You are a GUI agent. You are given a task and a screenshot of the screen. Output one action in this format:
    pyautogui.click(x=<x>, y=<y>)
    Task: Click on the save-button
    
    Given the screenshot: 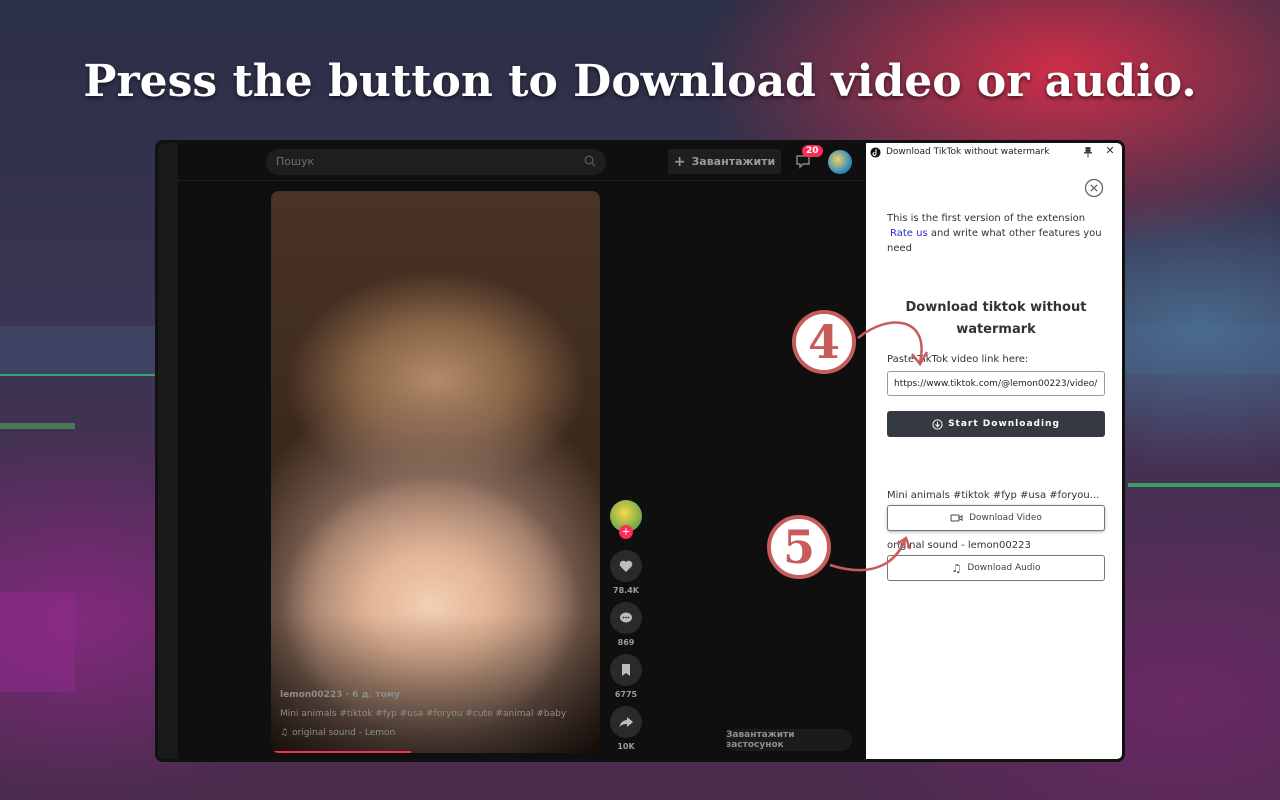 What is the action you would take?
    pyautogui.click(x=626, y=670)
    